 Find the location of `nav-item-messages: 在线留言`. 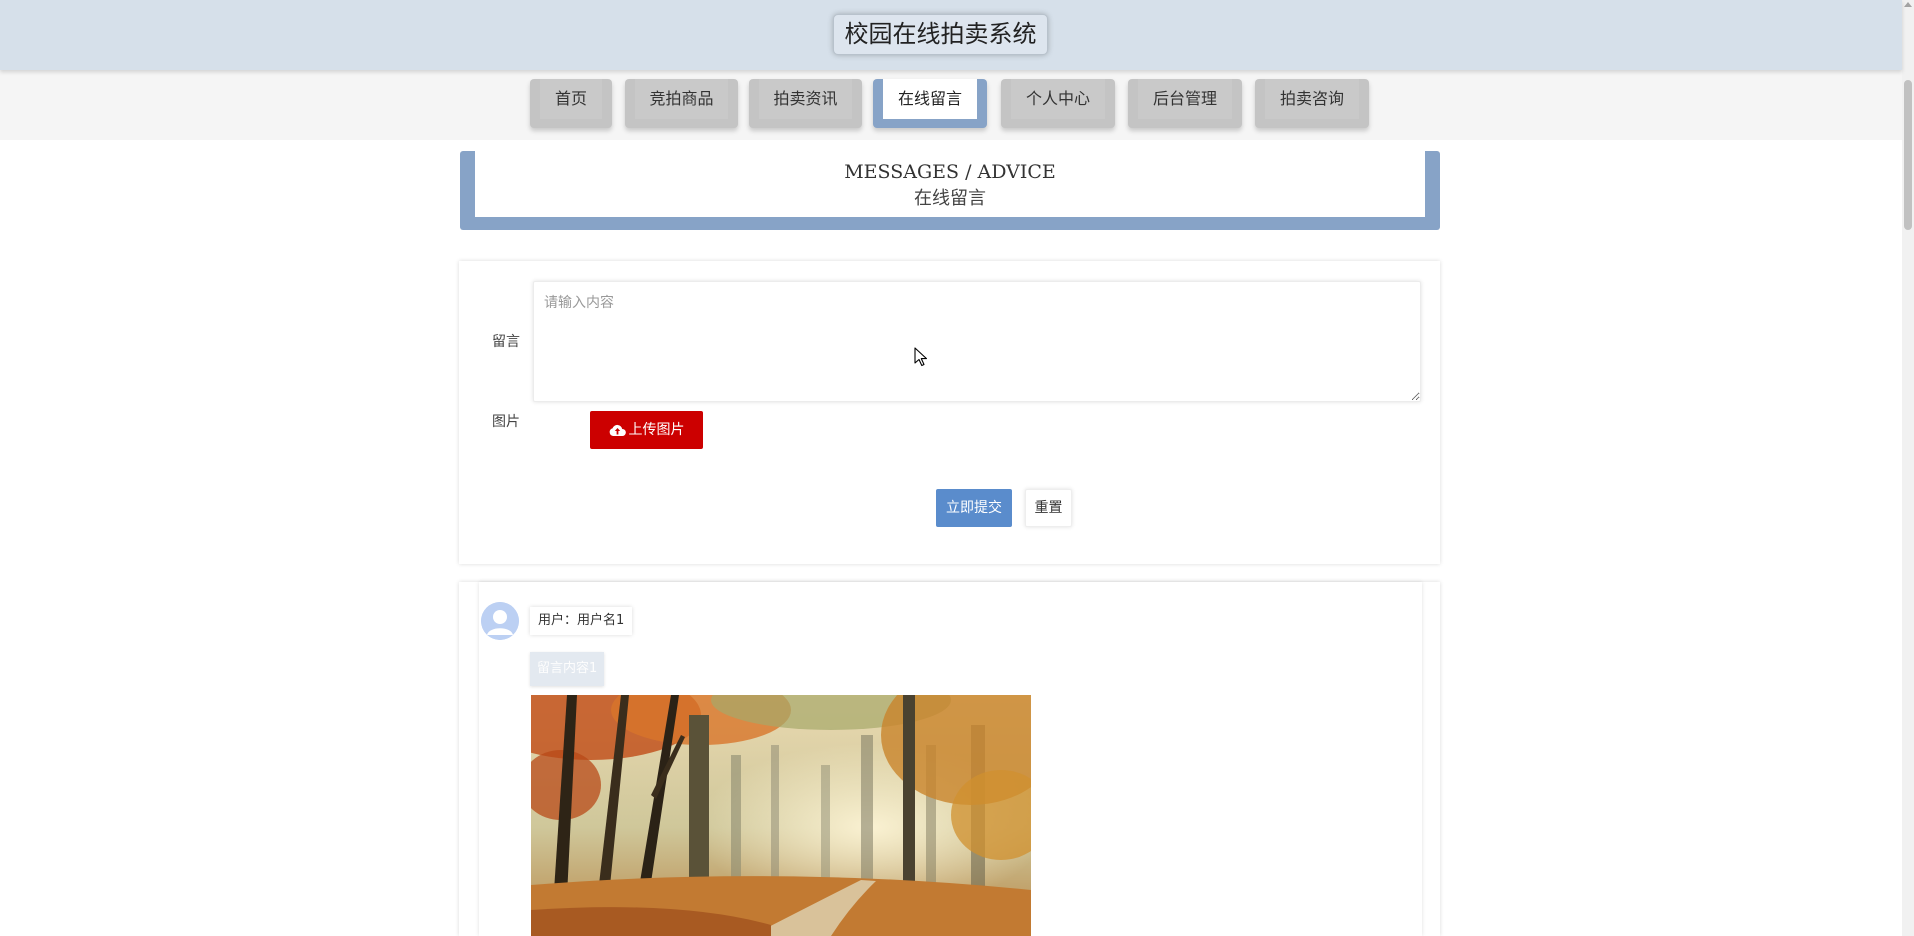

nav-item-messages: 在线留言 is located at coordinates (930, 103).